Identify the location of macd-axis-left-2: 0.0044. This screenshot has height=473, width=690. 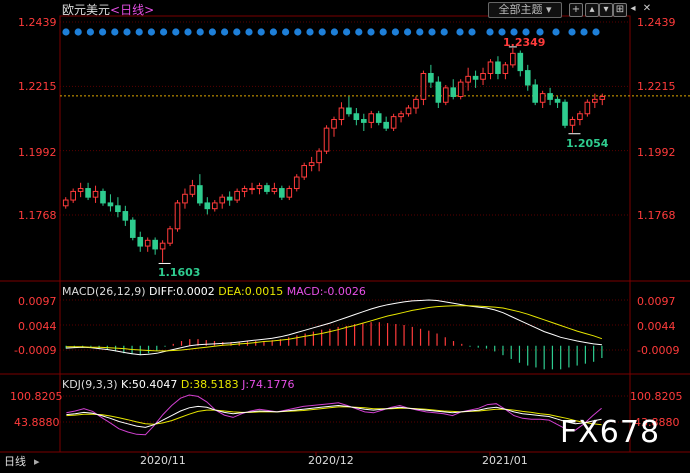
(37, 326).